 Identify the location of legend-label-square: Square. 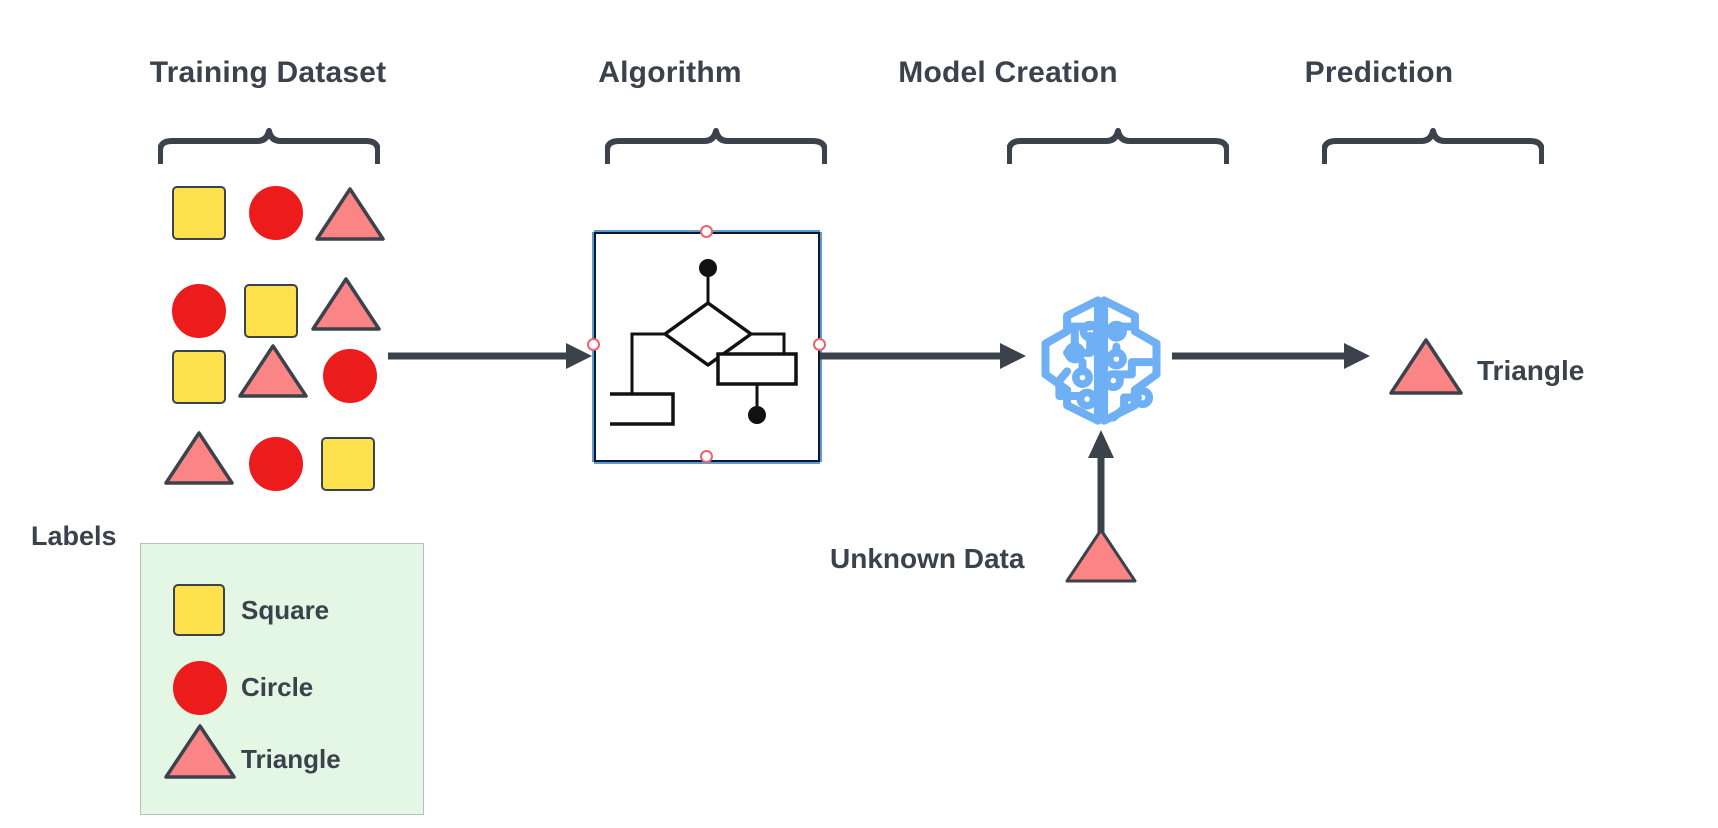
(285, 610).